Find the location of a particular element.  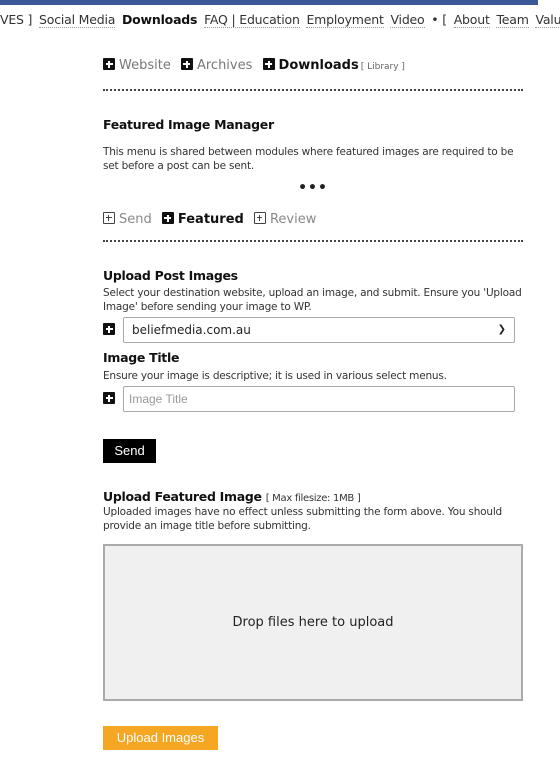

dropzone-text: Drop files here to upload is located at coordinates (313, 622).